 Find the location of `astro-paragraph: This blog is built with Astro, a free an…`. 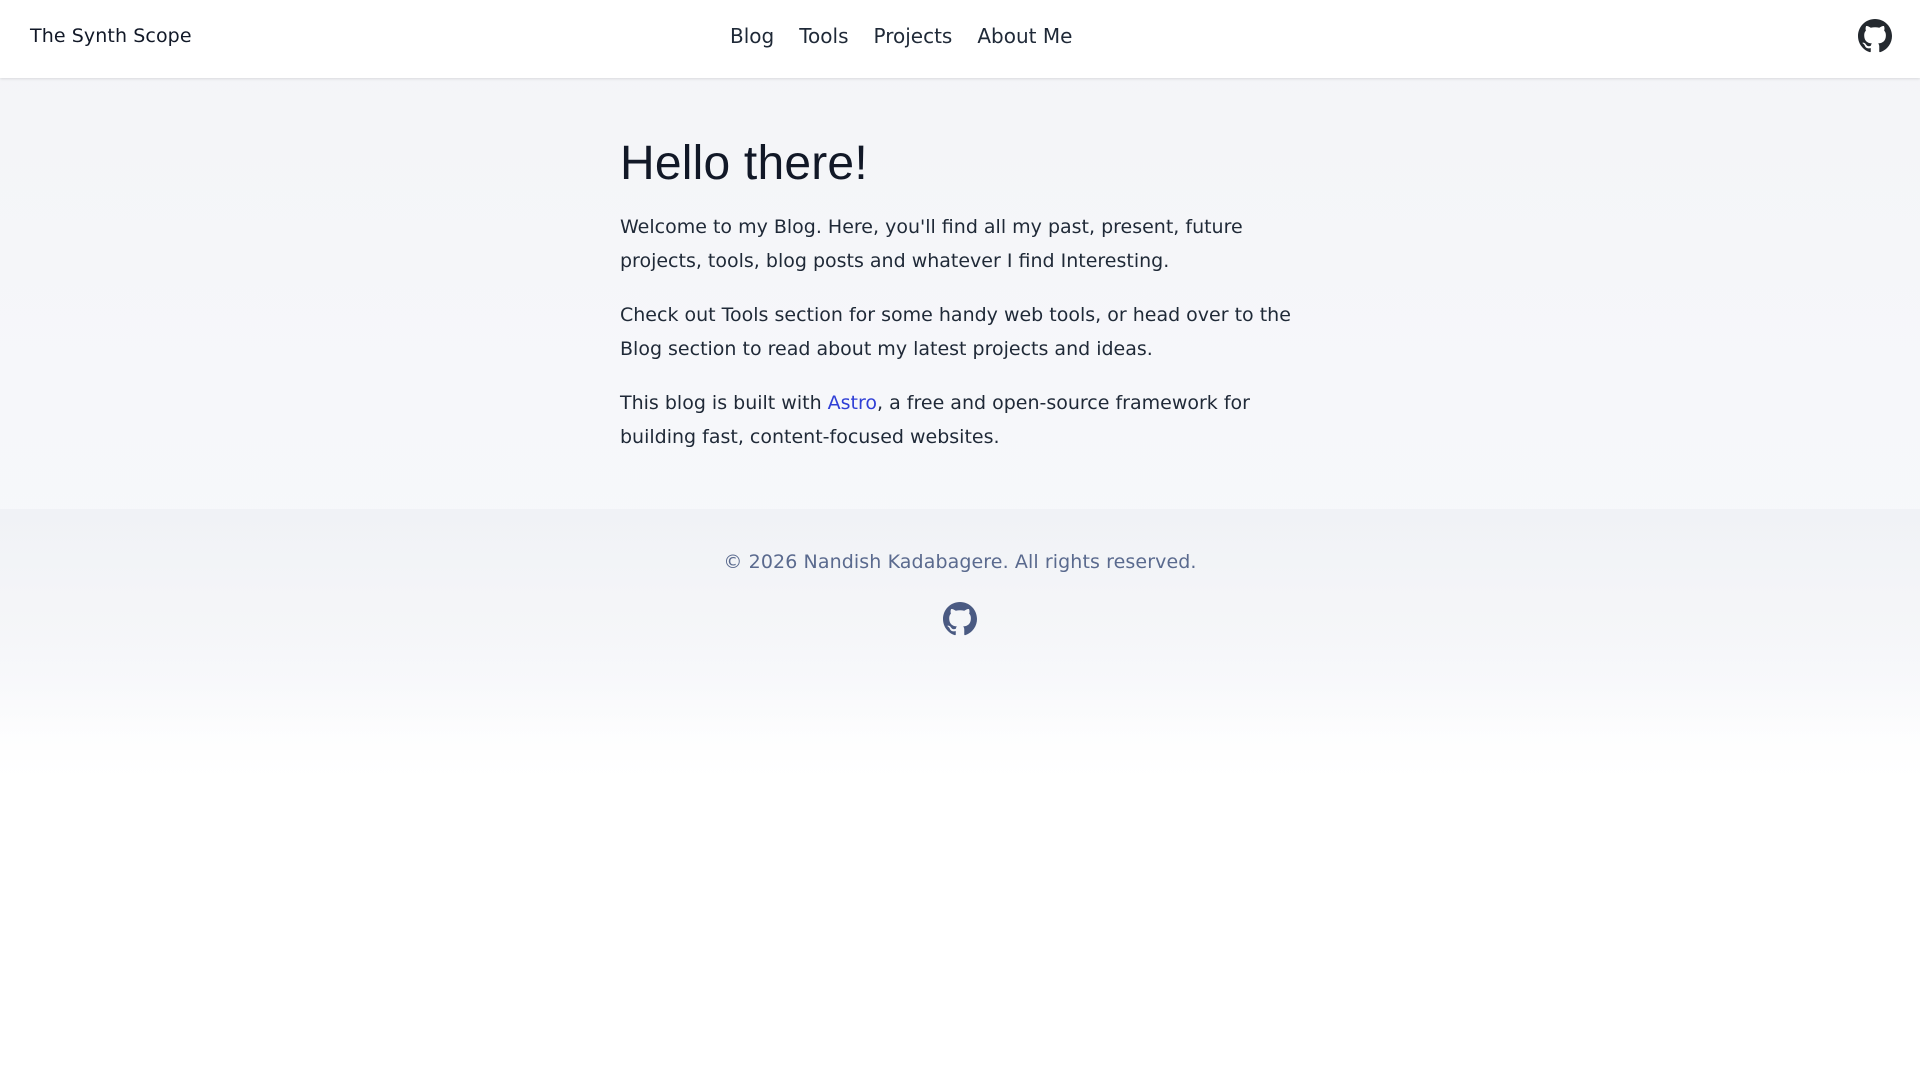

astro-paragraph: This blog is built with Astro, a free an… is located at coordinates (960, 420).